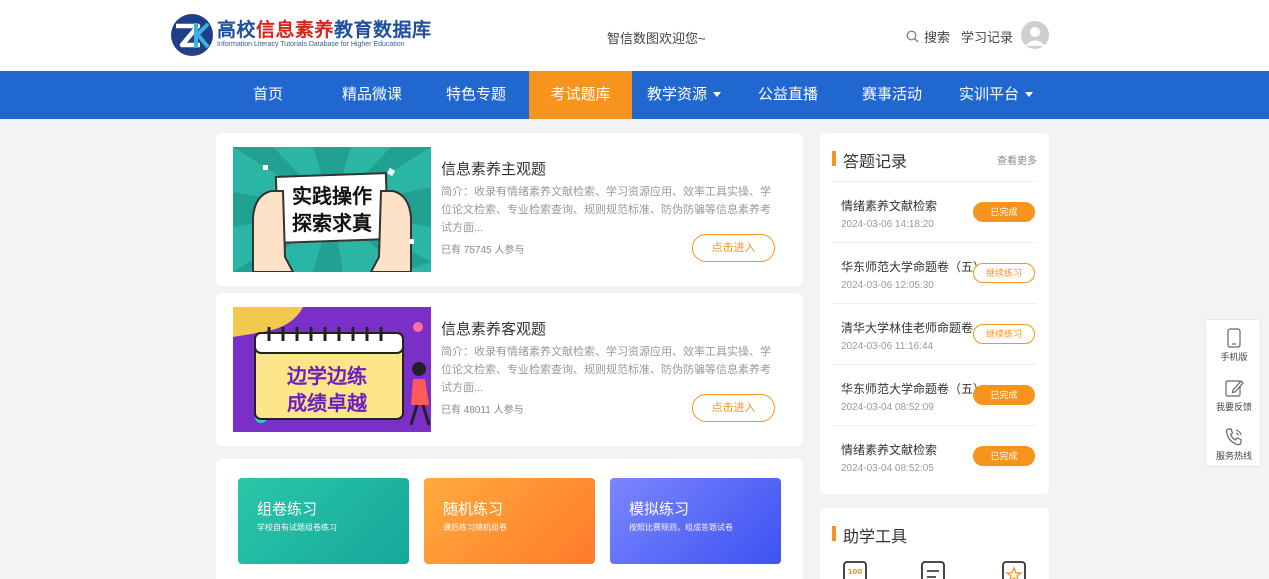 Image resolution: width=1269 pixels, height=579 pixels. Describe the element at coordinates (937, 37) in the screenshot. I see `search-label: 搜索` at that location.